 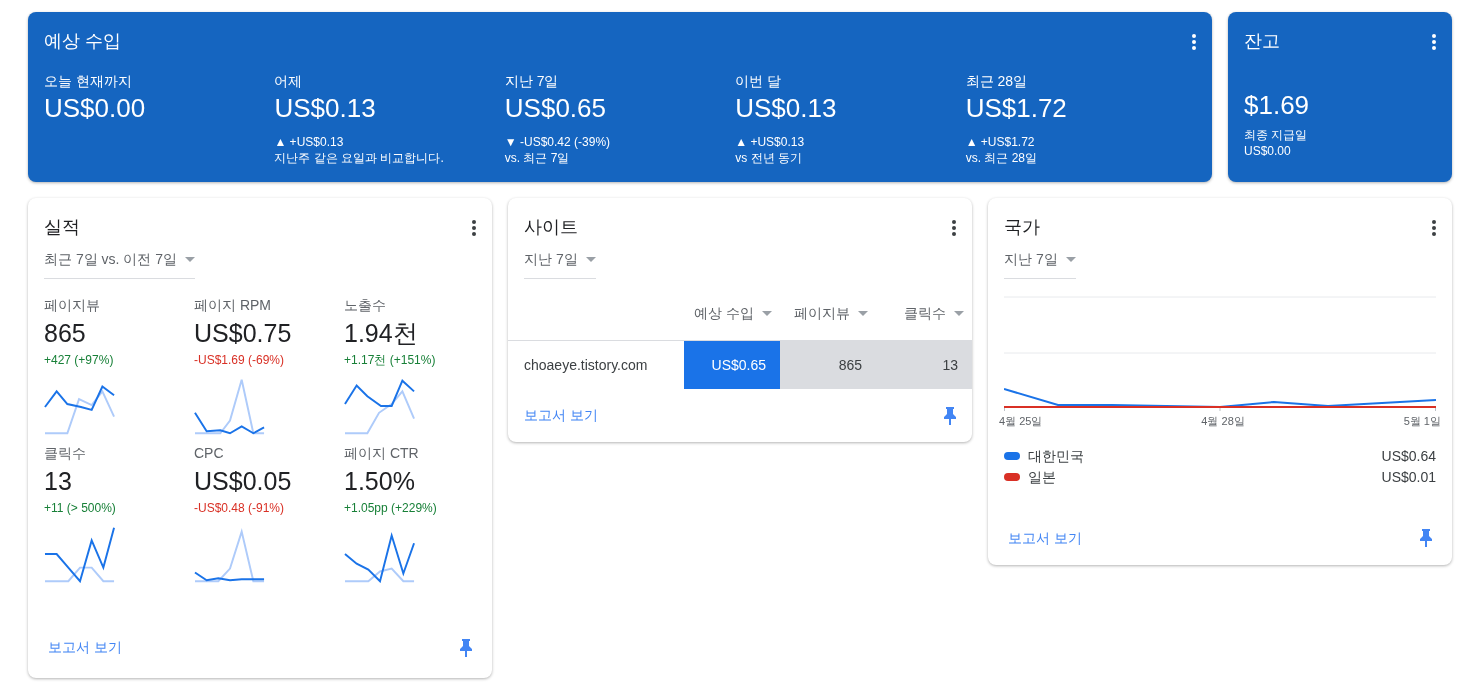 I want to click on card-title: 국가, so click(x=1022, y=228).